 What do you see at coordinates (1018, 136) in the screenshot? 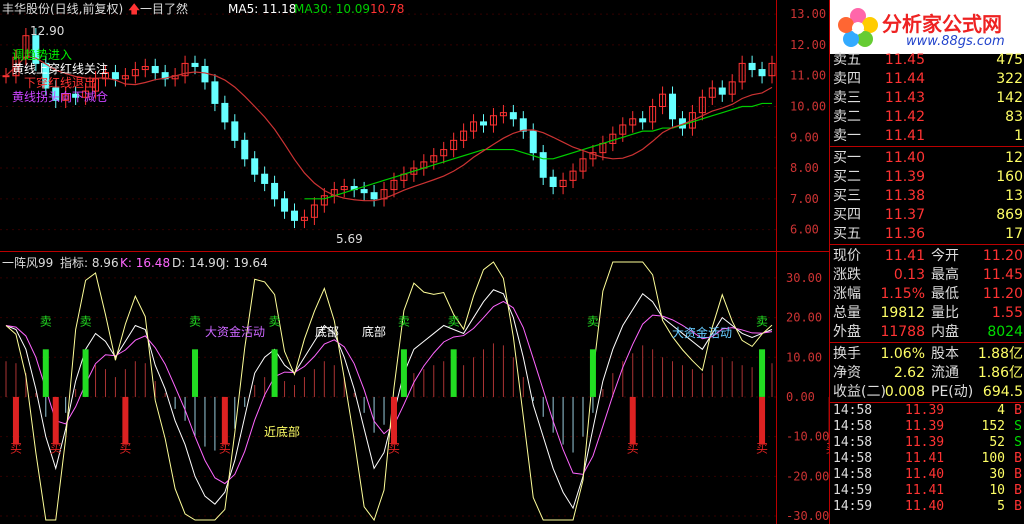
I see `row-value-2: 1` at bounding box center [1018, 136].